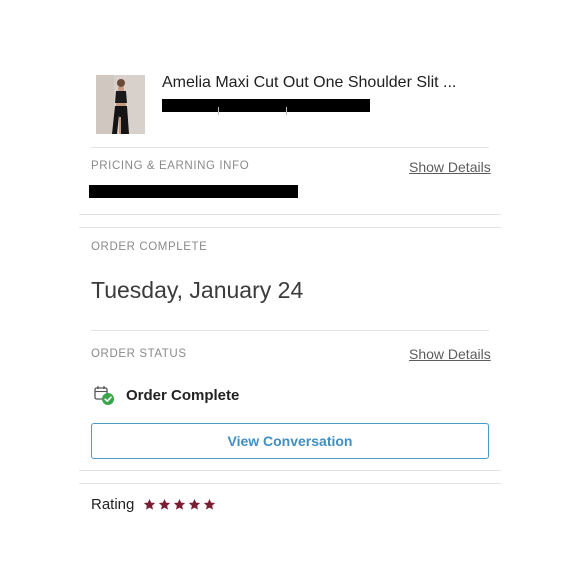  Describe the element at coordinates (197, 290) in the screenshot. I see `order-complete-date: Tuesday, January 24` at that location.